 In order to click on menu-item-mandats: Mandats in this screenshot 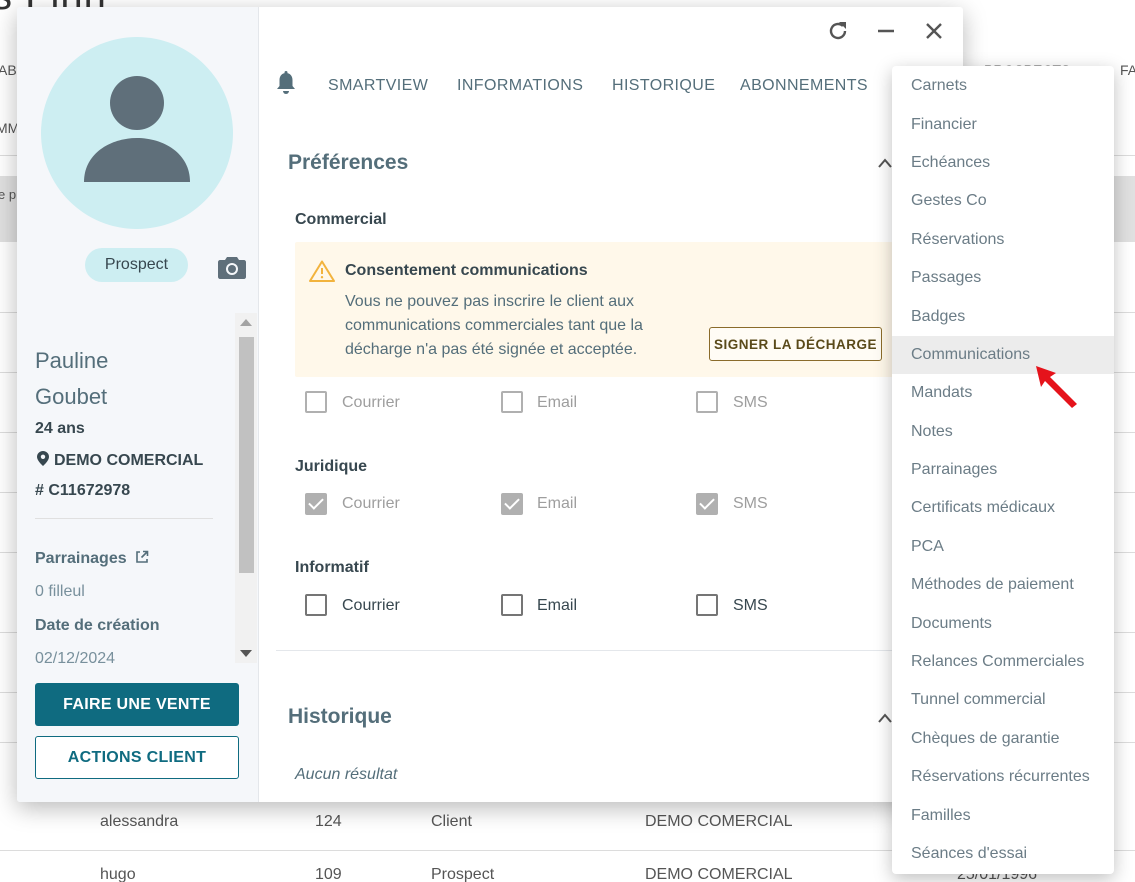, I will do `click(1003, 393)`.